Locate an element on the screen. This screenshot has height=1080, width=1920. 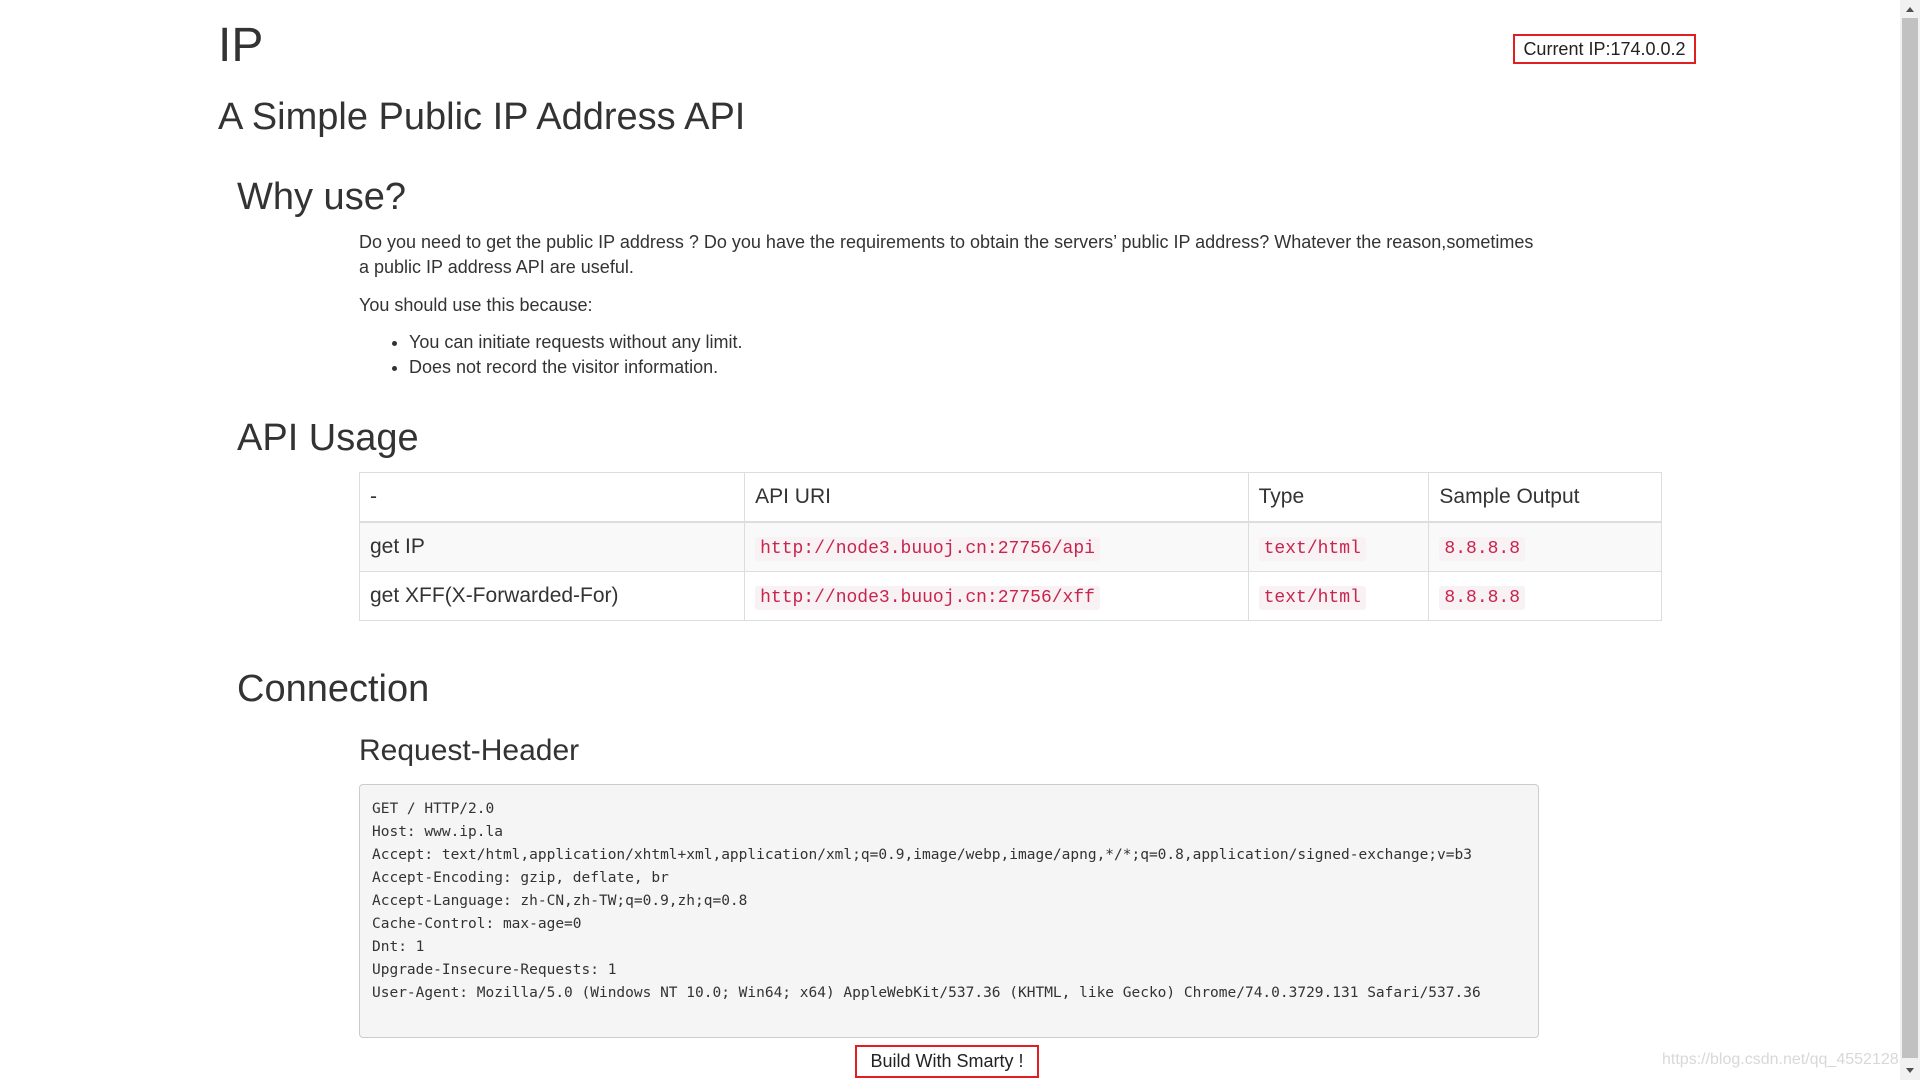
page-subtitle: A Simple Public IP Address API is located at coordinates (482, 117).